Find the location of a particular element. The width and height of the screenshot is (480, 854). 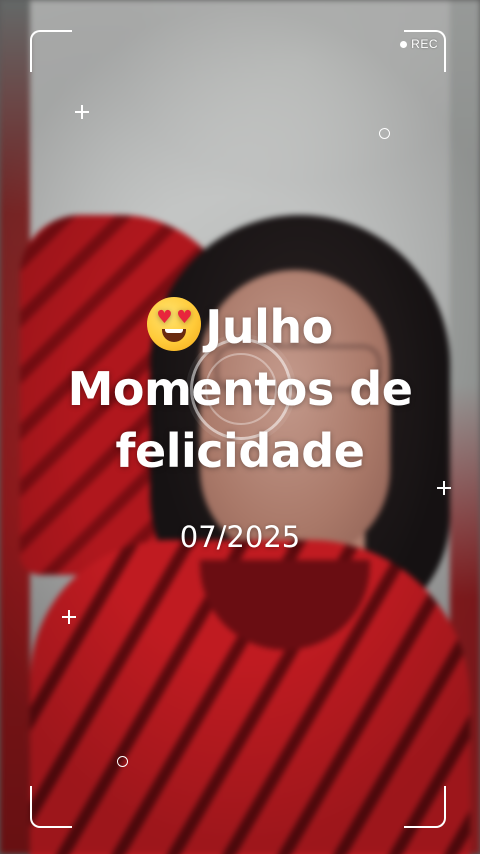

title-line-3: felicidade is located at coordinates (240, 451).